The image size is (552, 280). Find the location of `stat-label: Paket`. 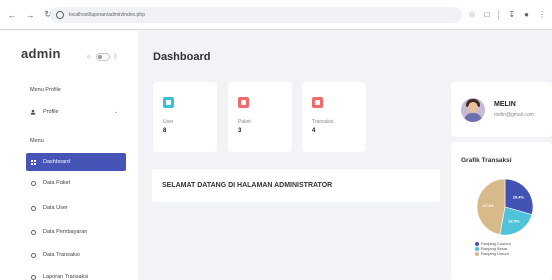

stat-label: Paket is located at coordinates (244, 122).